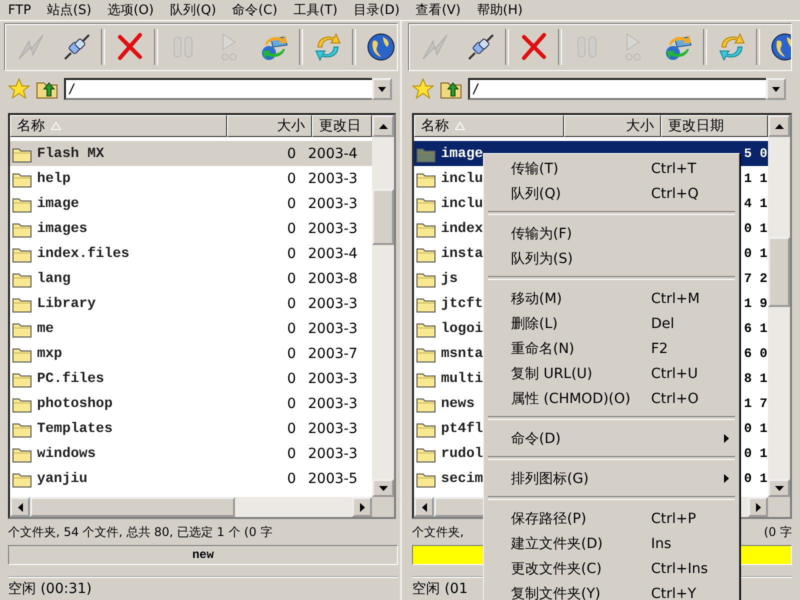  I want to click on summary-text: 个文件夹, 54 个文件, 总共 80, 已选定 1 个 (0 字, so click(140, 532).